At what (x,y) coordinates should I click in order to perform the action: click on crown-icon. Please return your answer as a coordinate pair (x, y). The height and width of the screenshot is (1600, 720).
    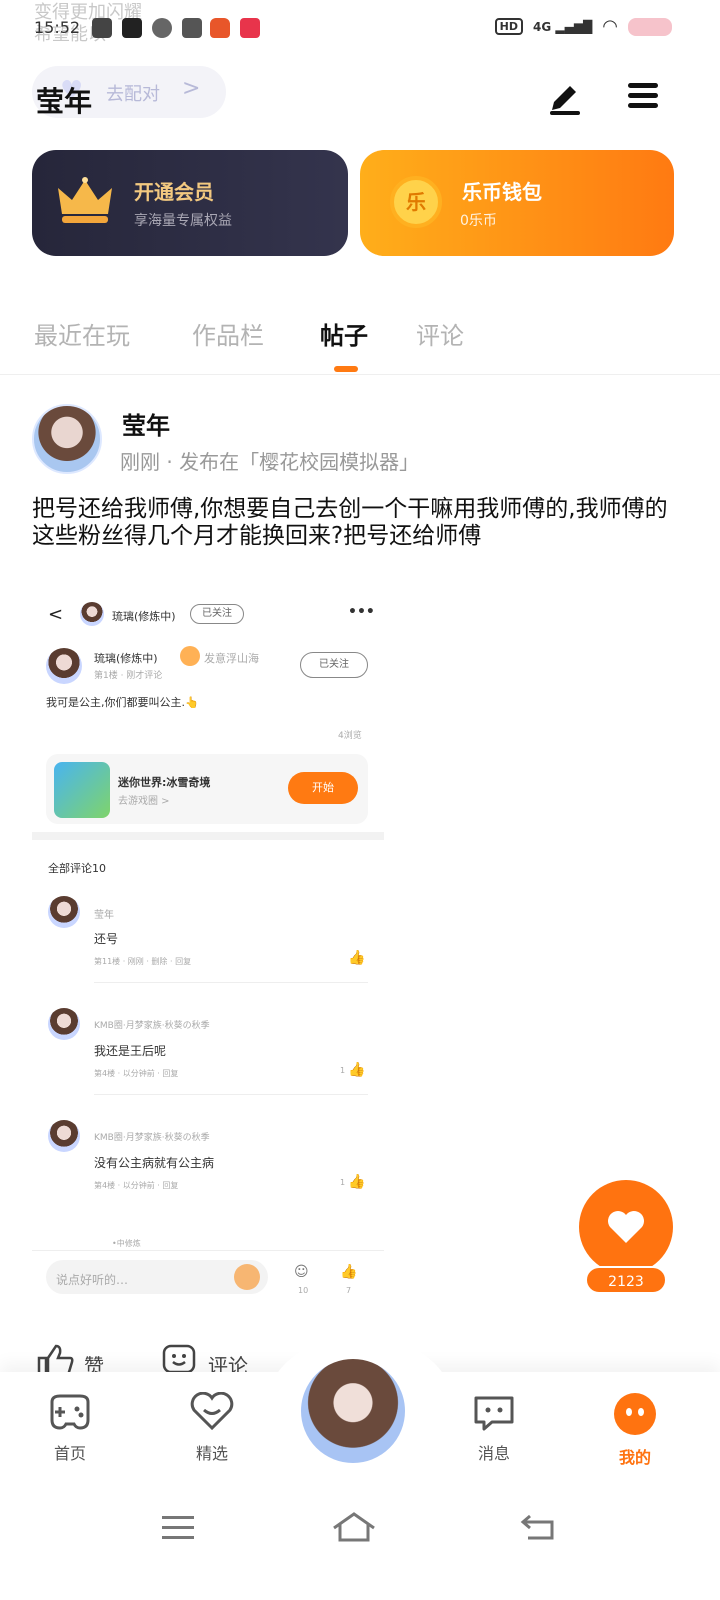
    Looking at the image, I should click on (85, 200).